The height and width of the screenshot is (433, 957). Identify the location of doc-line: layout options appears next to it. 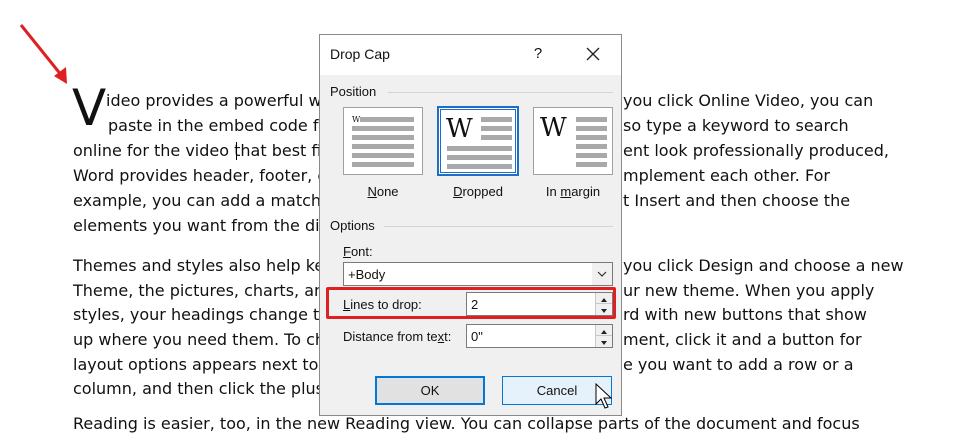
(204, 364).